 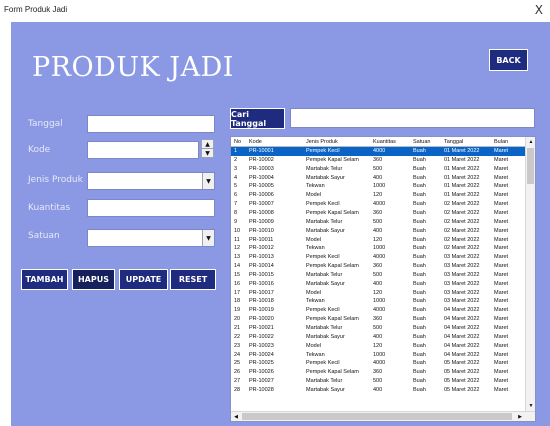 What do you see at coordinates (384, 142) in the screenshot?
I see `column-header: Kuantitas` at bounding box center [384, 142].